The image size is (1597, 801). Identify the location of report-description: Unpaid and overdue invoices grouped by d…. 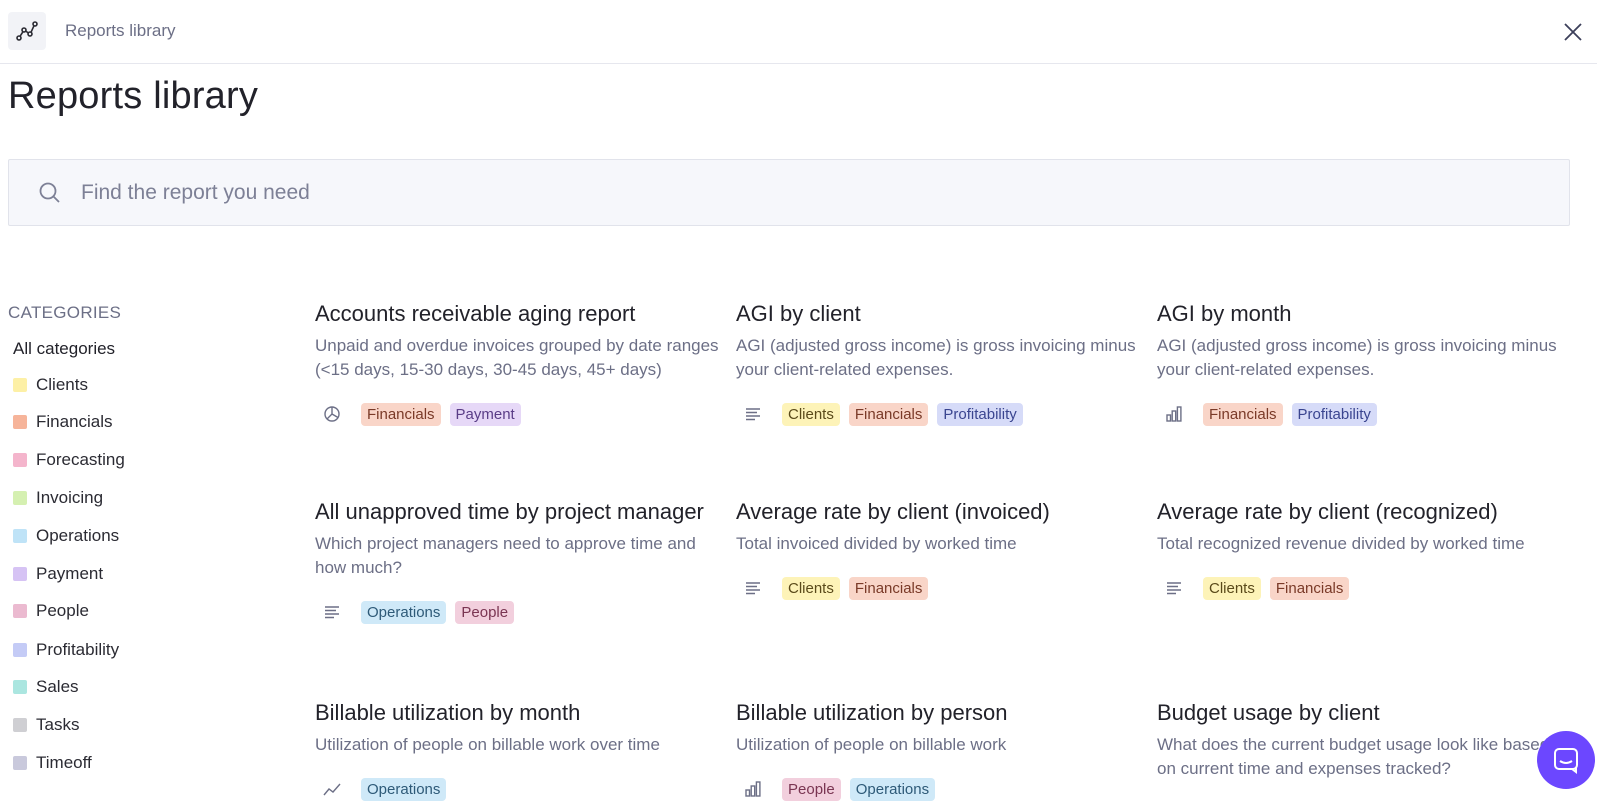
(517, 357).